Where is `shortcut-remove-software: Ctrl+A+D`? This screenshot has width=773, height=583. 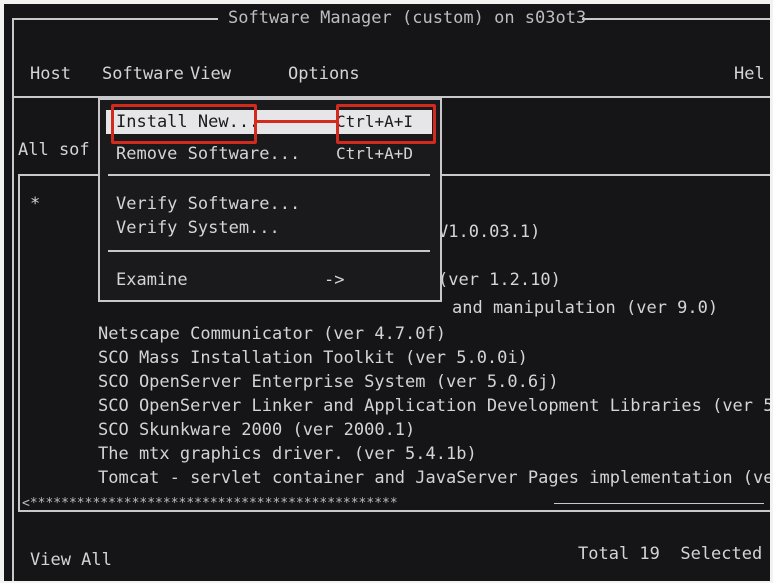
shortcut-remove-software: Ctrl+A+D is located at coordinates (375, 153).